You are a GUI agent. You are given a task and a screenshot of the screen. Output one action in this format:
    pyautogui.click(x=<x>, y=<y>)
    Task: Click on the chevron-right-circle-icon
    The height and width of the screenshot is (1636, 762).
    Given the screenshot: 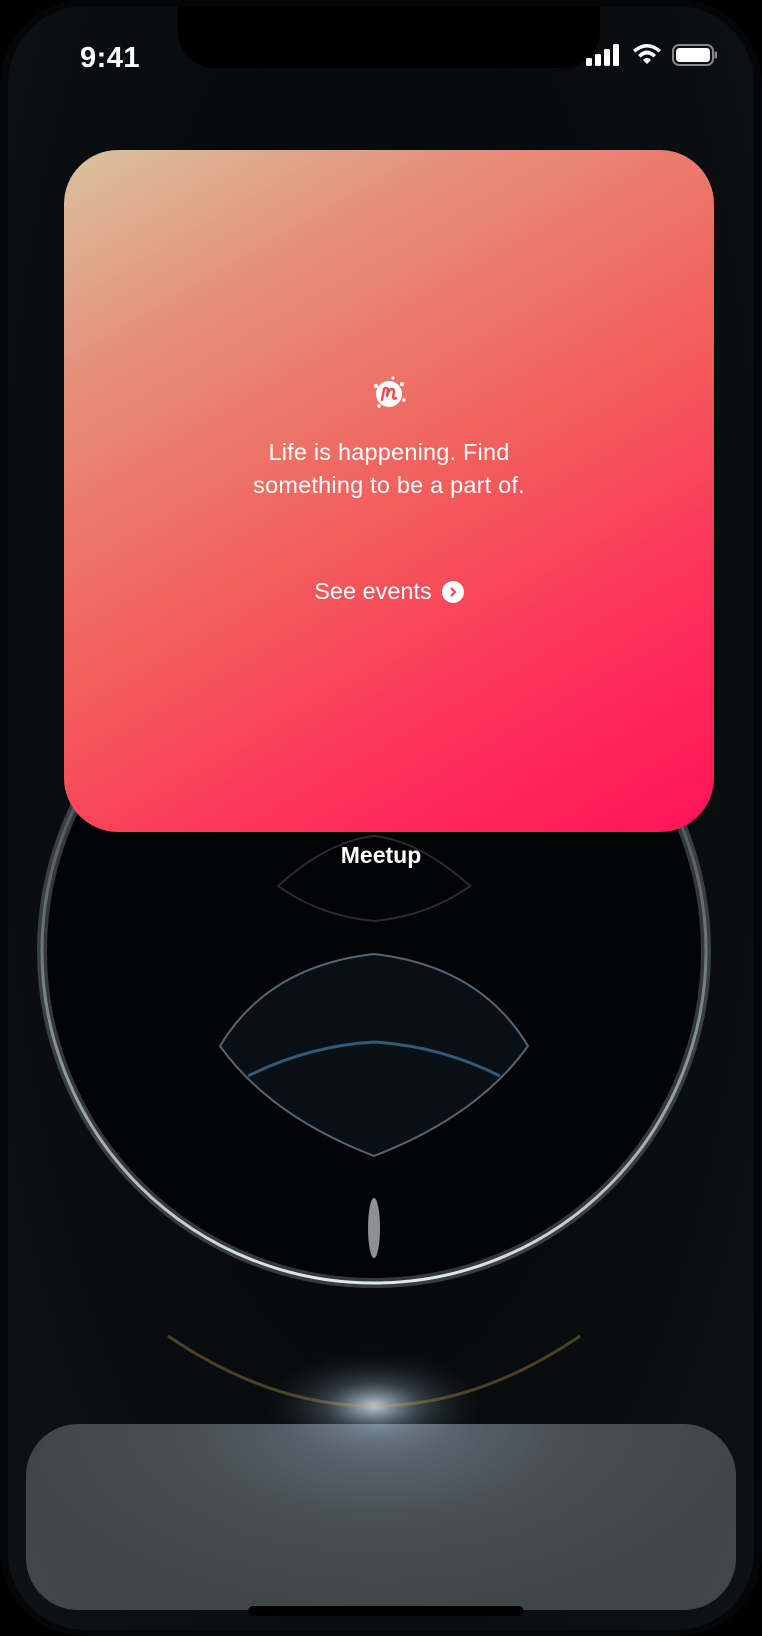 What is the action you would take?
    pyautogui.click(x=452, y=591)
    